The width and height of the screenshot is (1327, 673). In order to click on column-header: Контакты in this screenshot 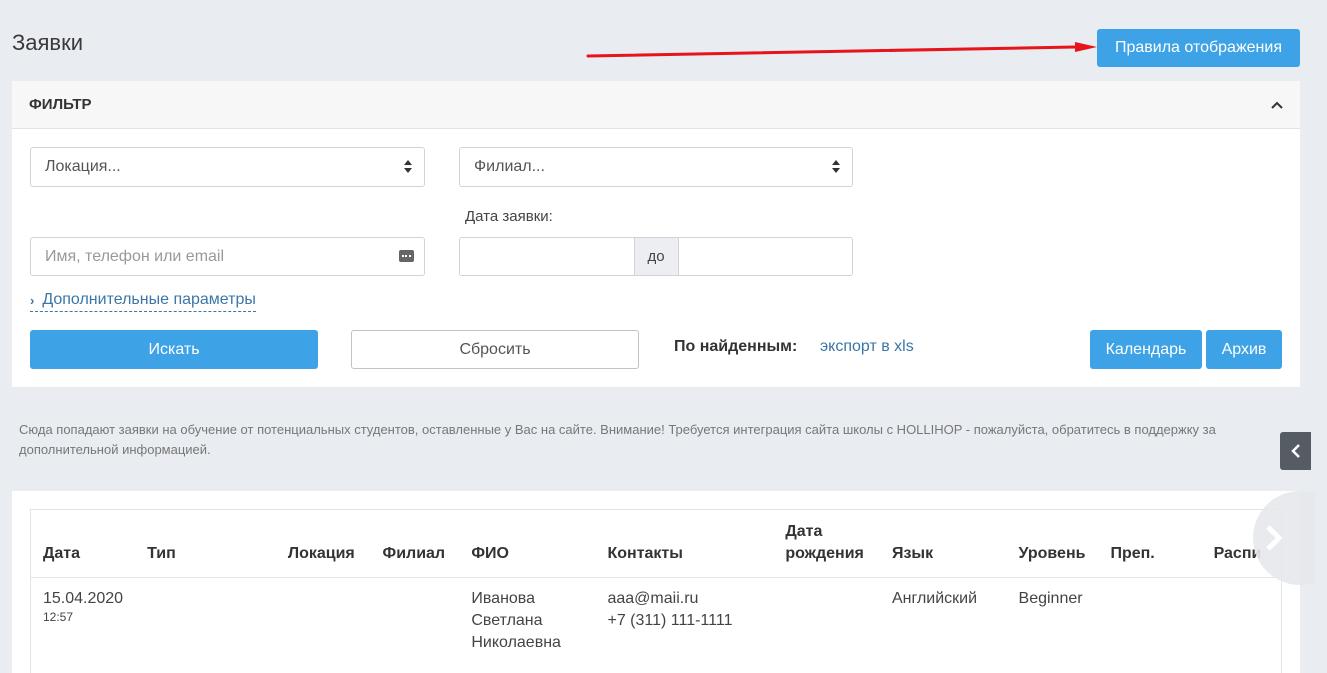, I will do `click(684, 544)`.